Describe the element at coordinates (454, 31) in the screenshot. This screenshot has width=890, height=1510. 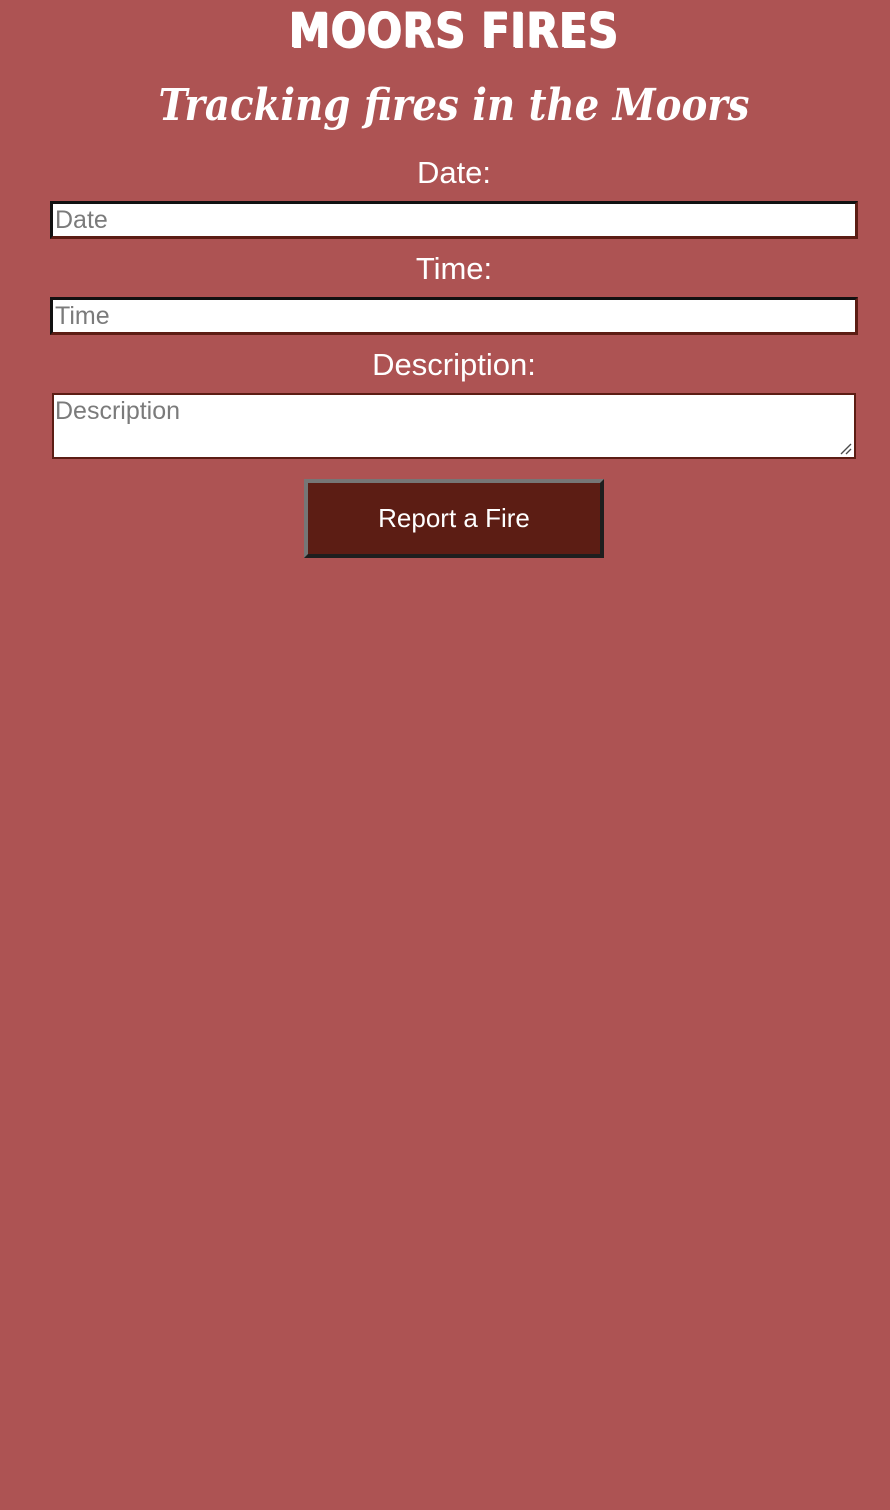
I see `site-title: Moors Fires` at that location.